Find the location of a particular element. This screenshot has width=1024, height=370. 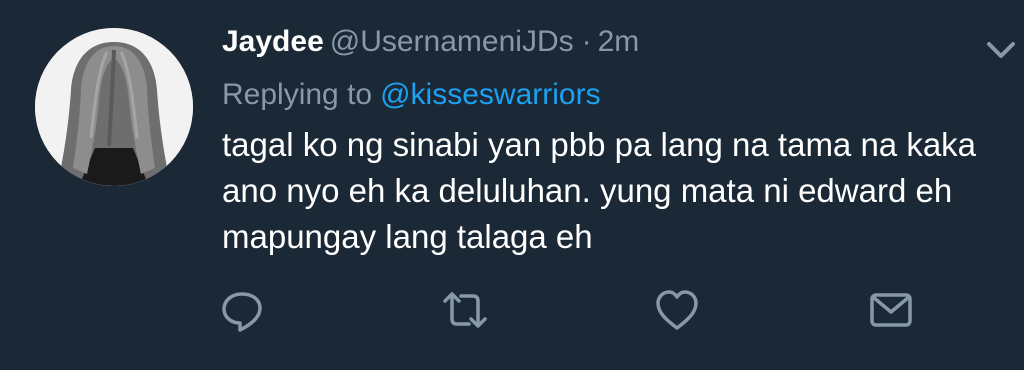

chevron-down-icon is located at coordinates (1001, 49).